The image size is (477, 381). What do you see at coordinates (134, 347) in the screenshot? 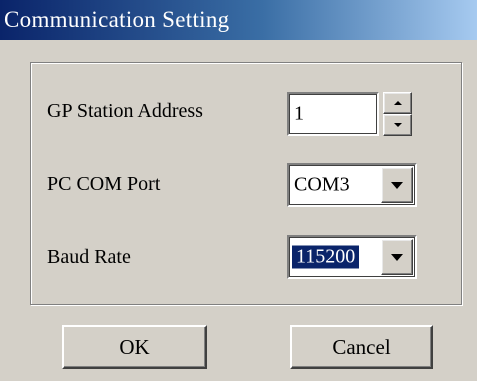
I see `ok-button: OK` at bounding box center [134, 347].